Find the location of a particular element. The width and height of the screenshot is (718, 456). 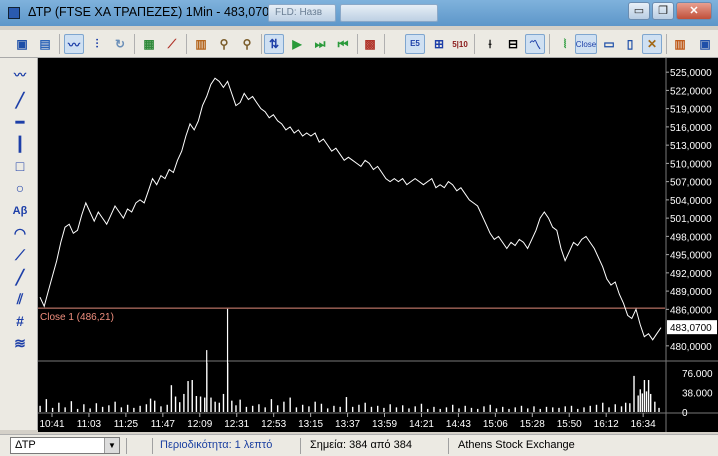

close-price-button: Close is located at coordinates (586, 44).